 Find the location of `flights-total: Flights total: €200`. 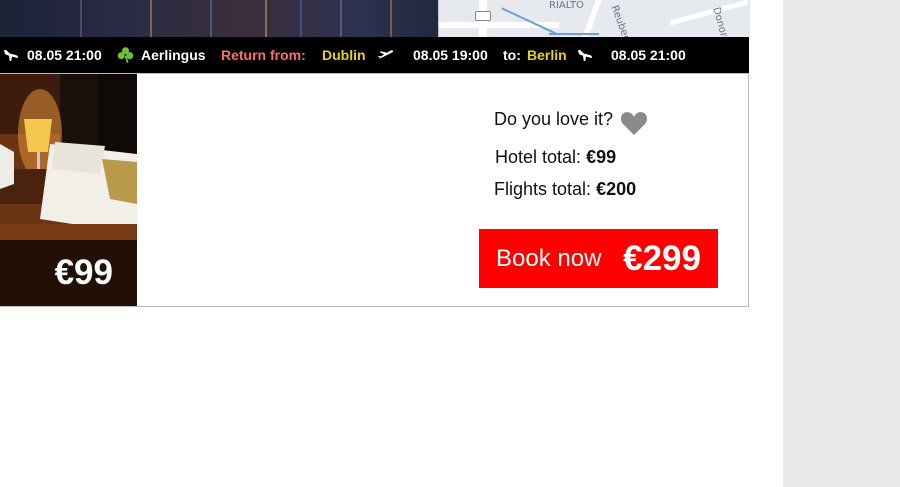

flights-total: Flights total: €200 is located at coordinates (565, 189).